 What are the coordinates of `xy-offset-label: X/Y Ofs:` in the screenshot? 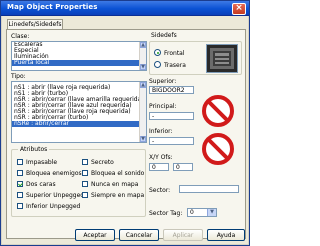 It's located at (161, 157).